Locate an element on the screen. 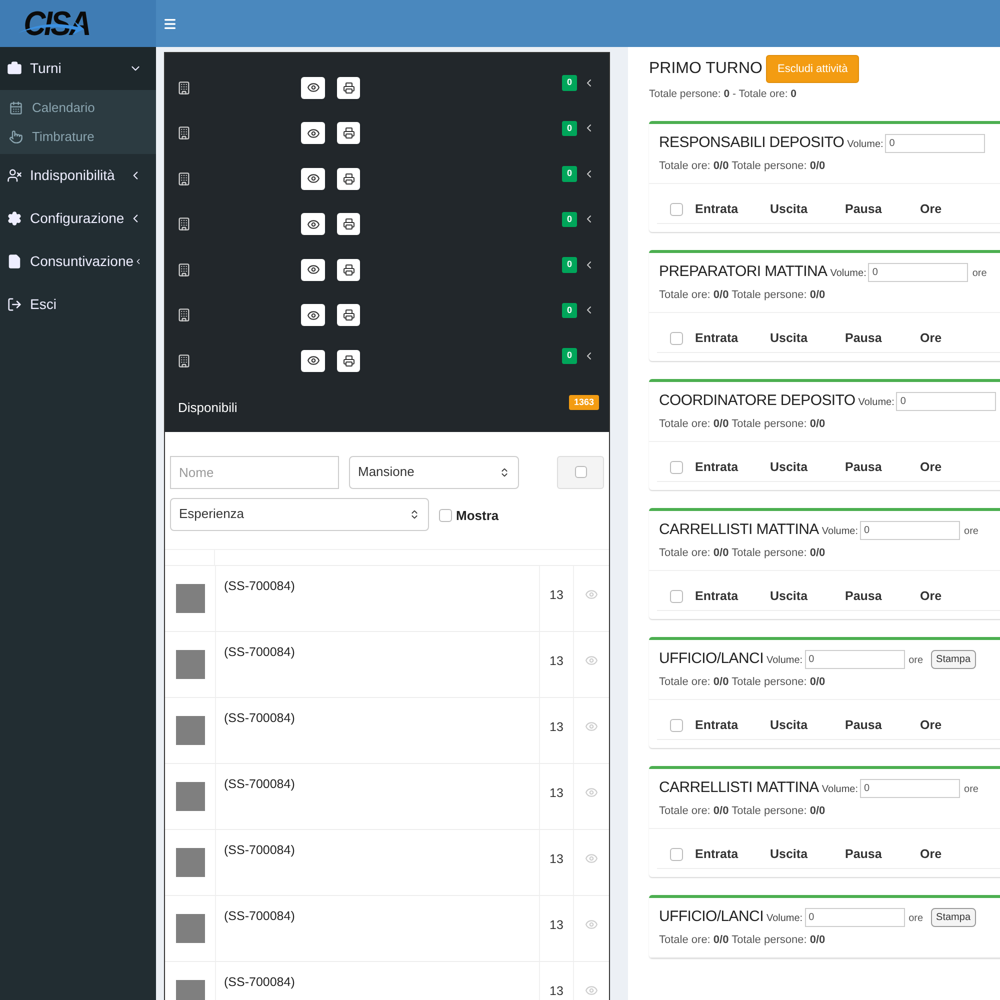  sidebar-item: Esci is located at coordinates (78, 304).